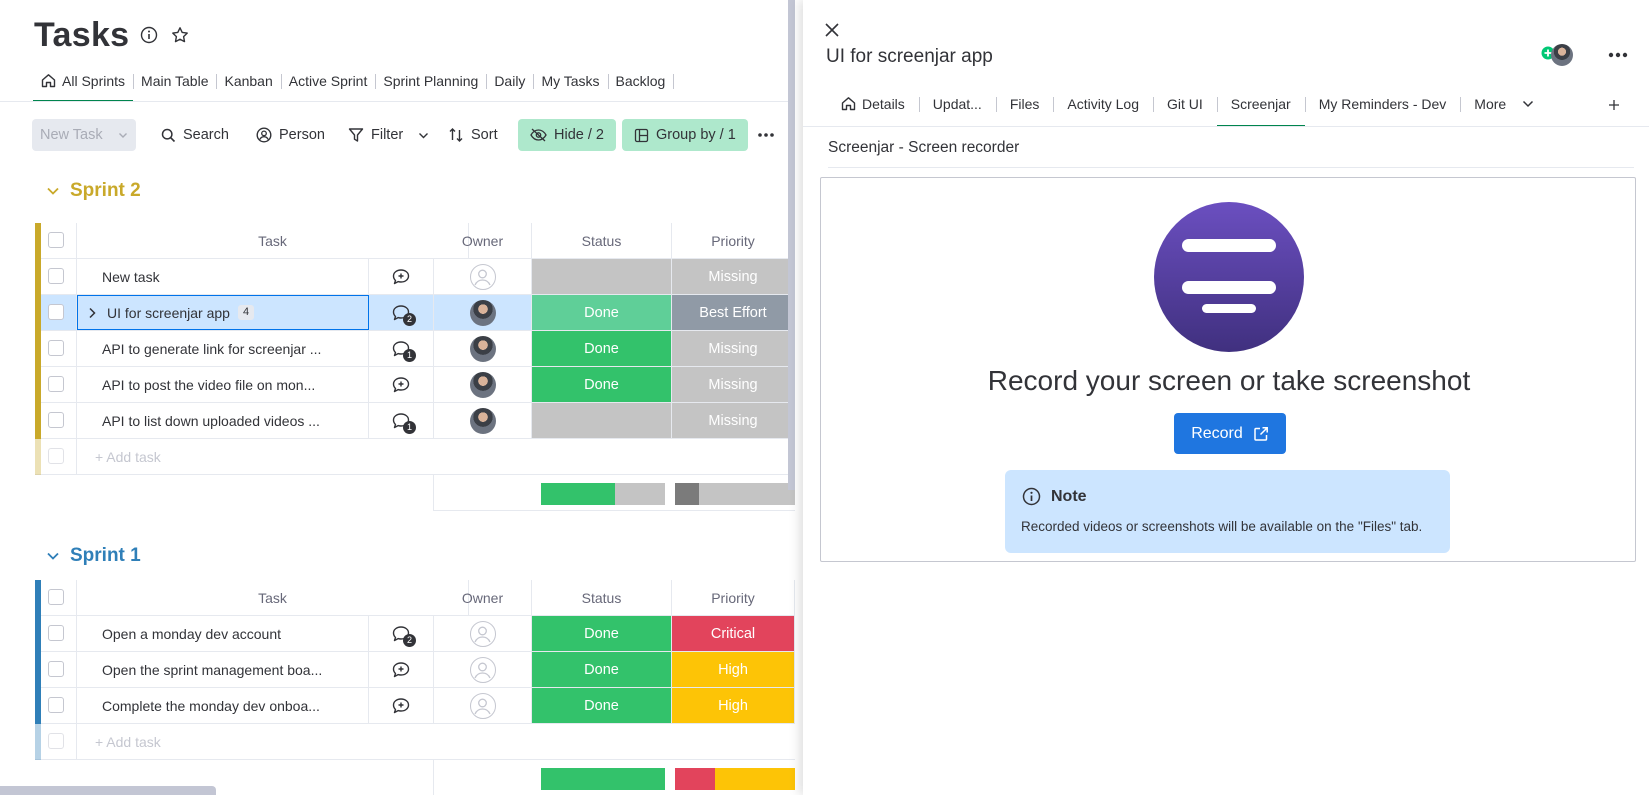  I want to click on add-task-row: + Add task, so click(415, 742).